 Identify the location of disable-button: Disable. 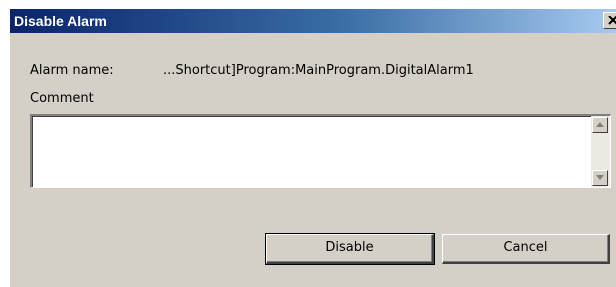
(350, 249).